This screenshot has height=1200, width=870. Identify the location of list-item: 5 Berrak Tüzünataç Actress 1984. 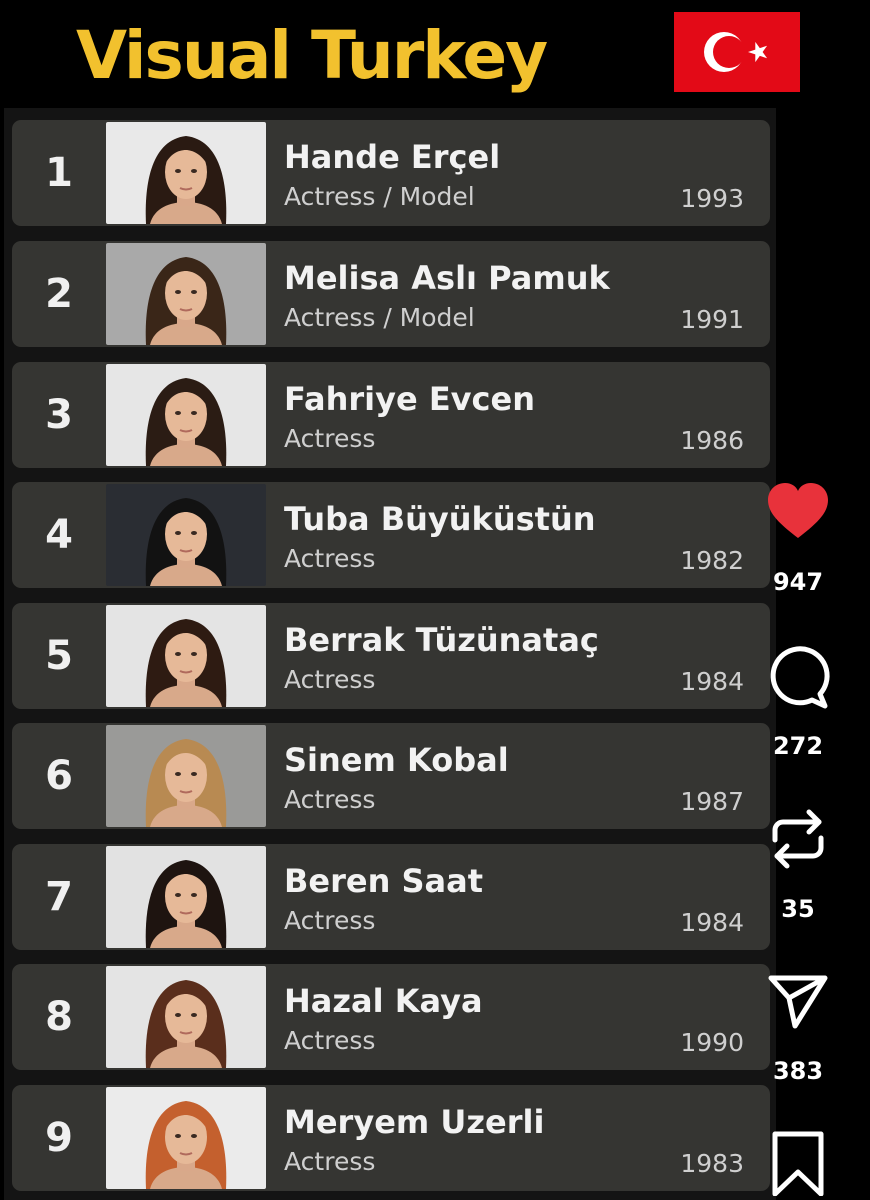
(391, 656).